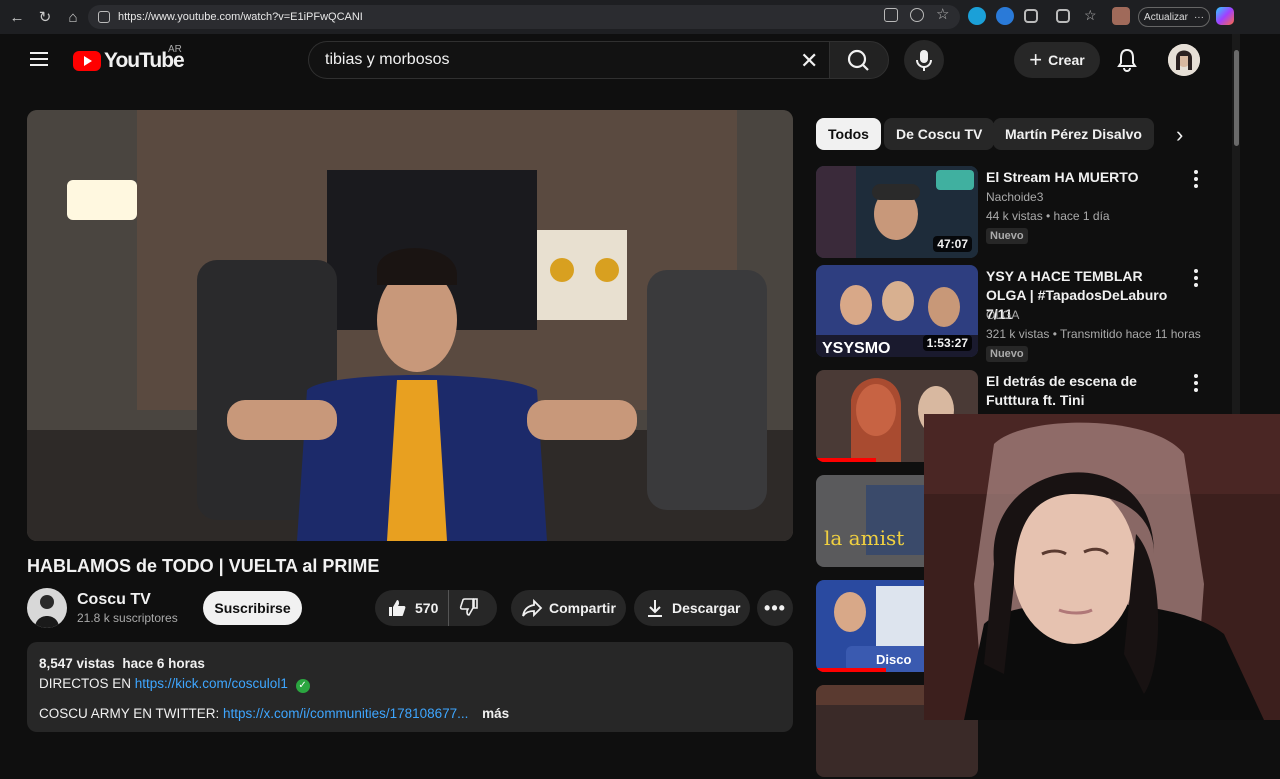  I want to click on verified-check-icon: ✓, so click(302, 686).